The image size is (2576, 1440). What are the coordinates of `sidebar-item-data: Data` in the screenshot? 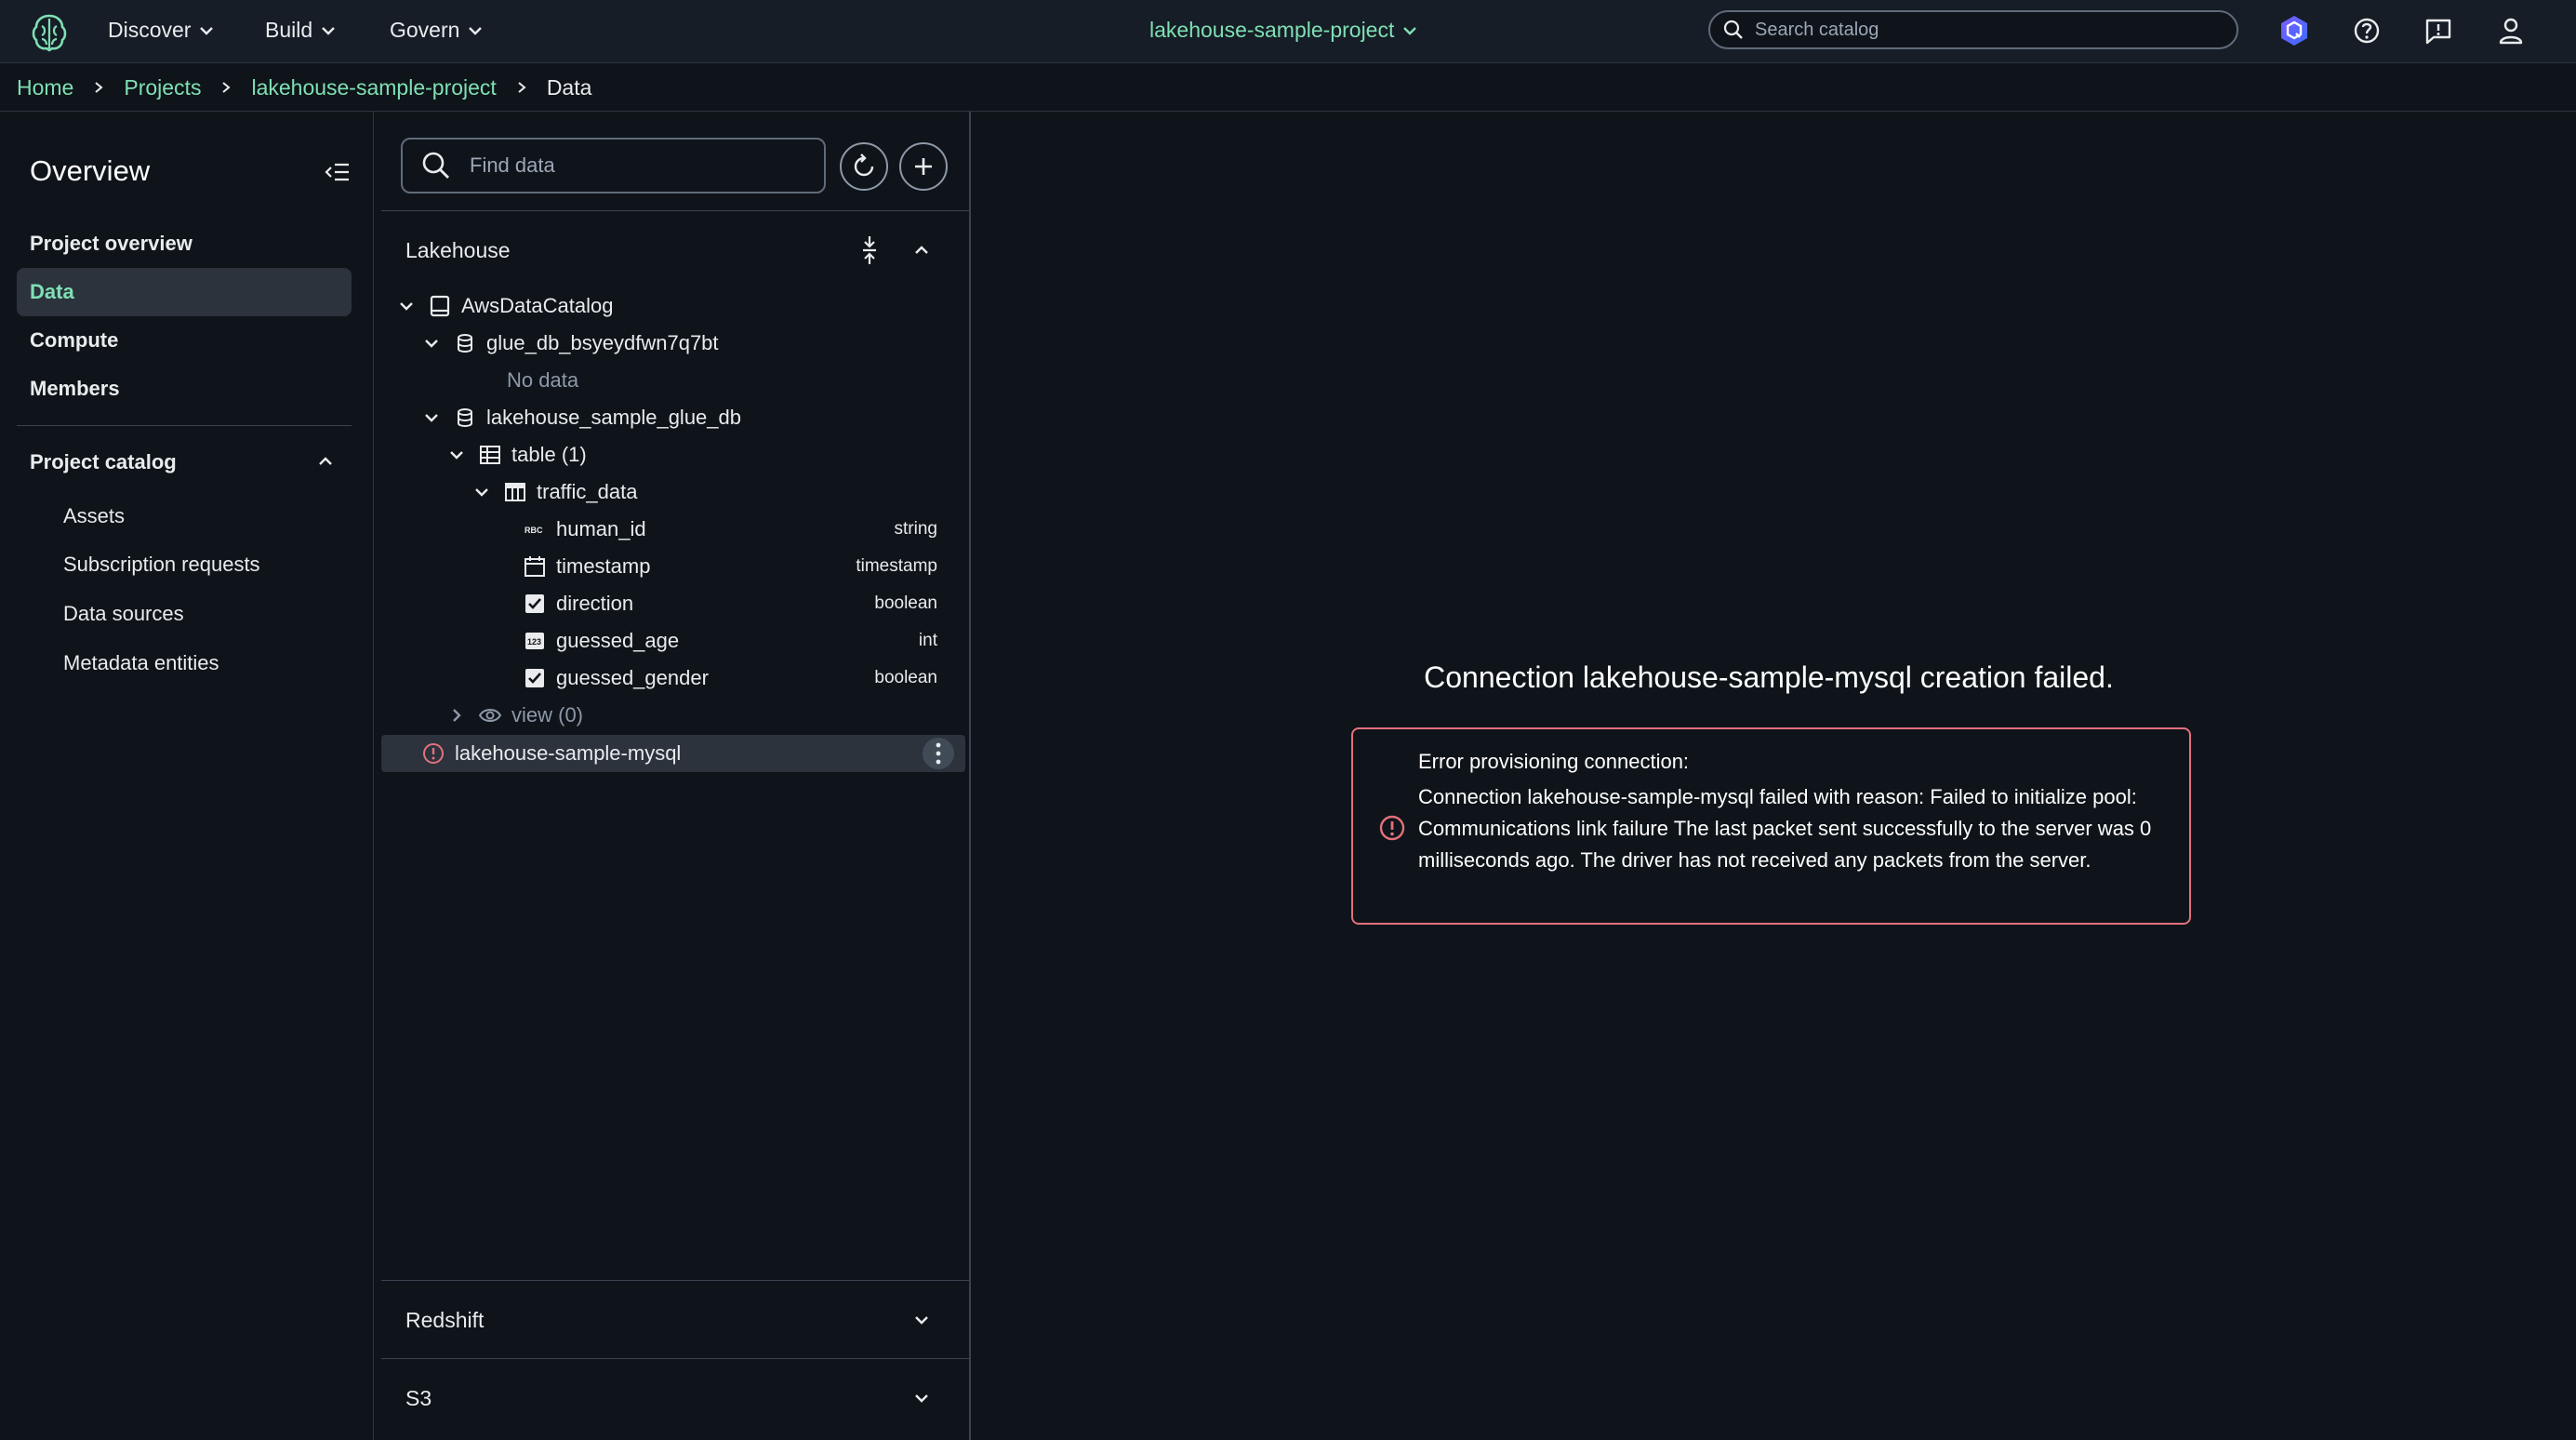 It's located at (184, 292).